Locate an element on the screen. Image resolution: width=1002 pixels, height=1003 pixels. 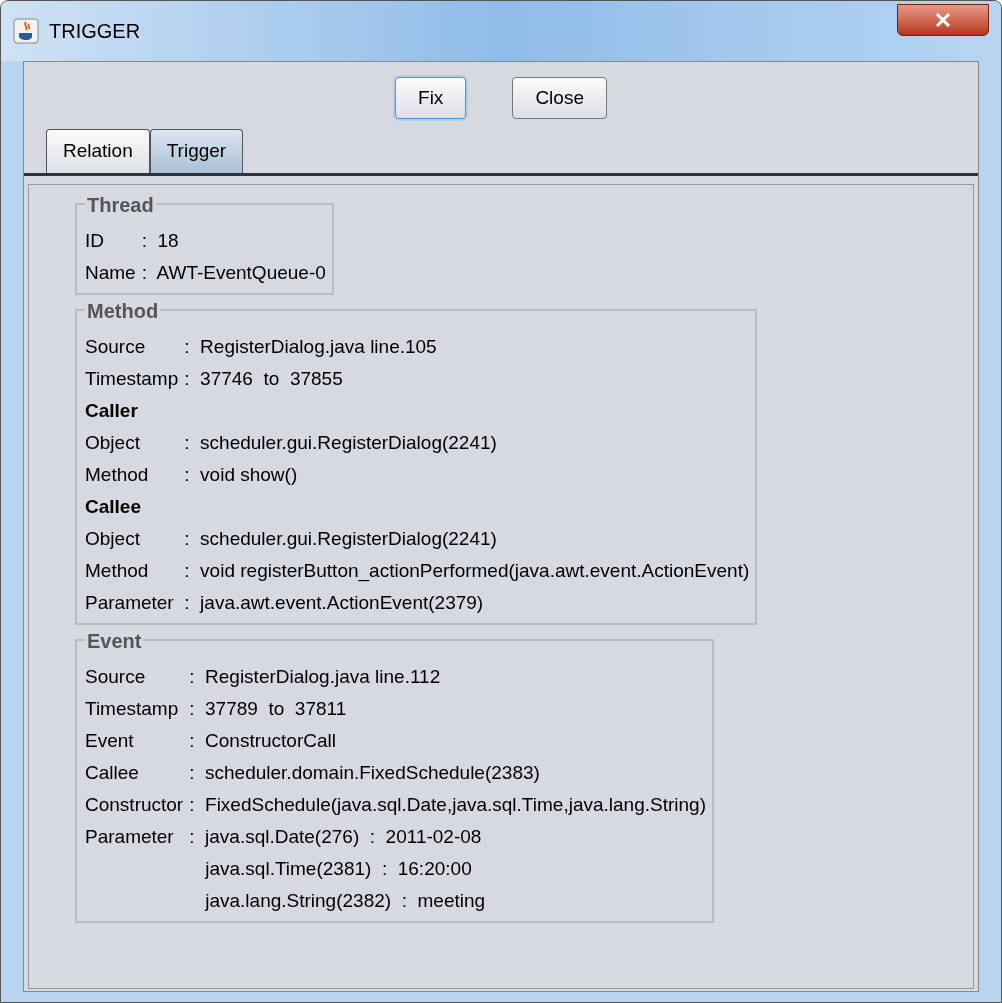
field-label: ID is located at coordinates (94, 240).